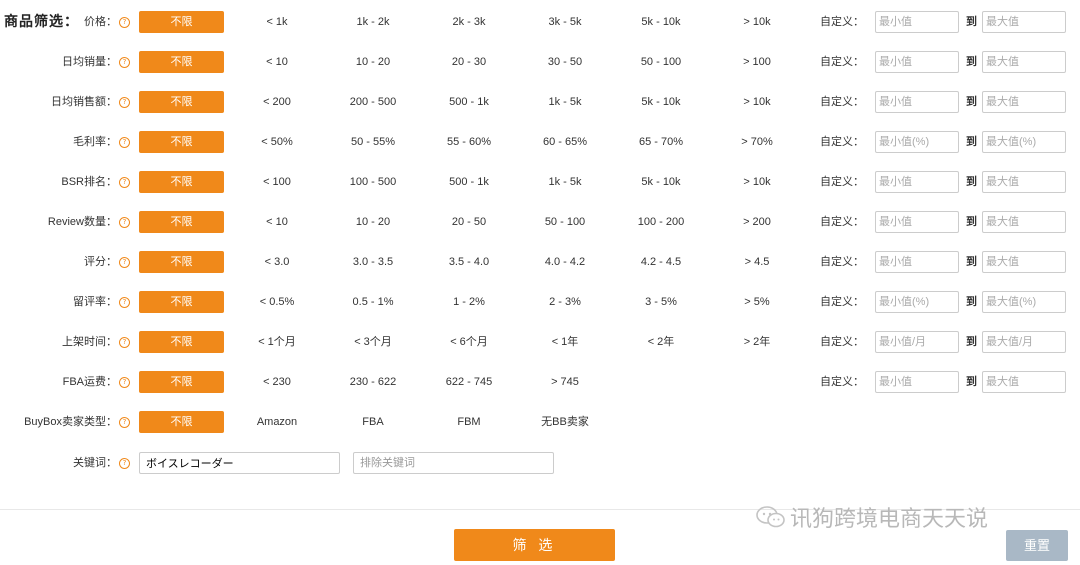  Describe the element at coordinates (373, 262) in the screenshot. I see `filter-option: 3.0 - 3.5` at that location.